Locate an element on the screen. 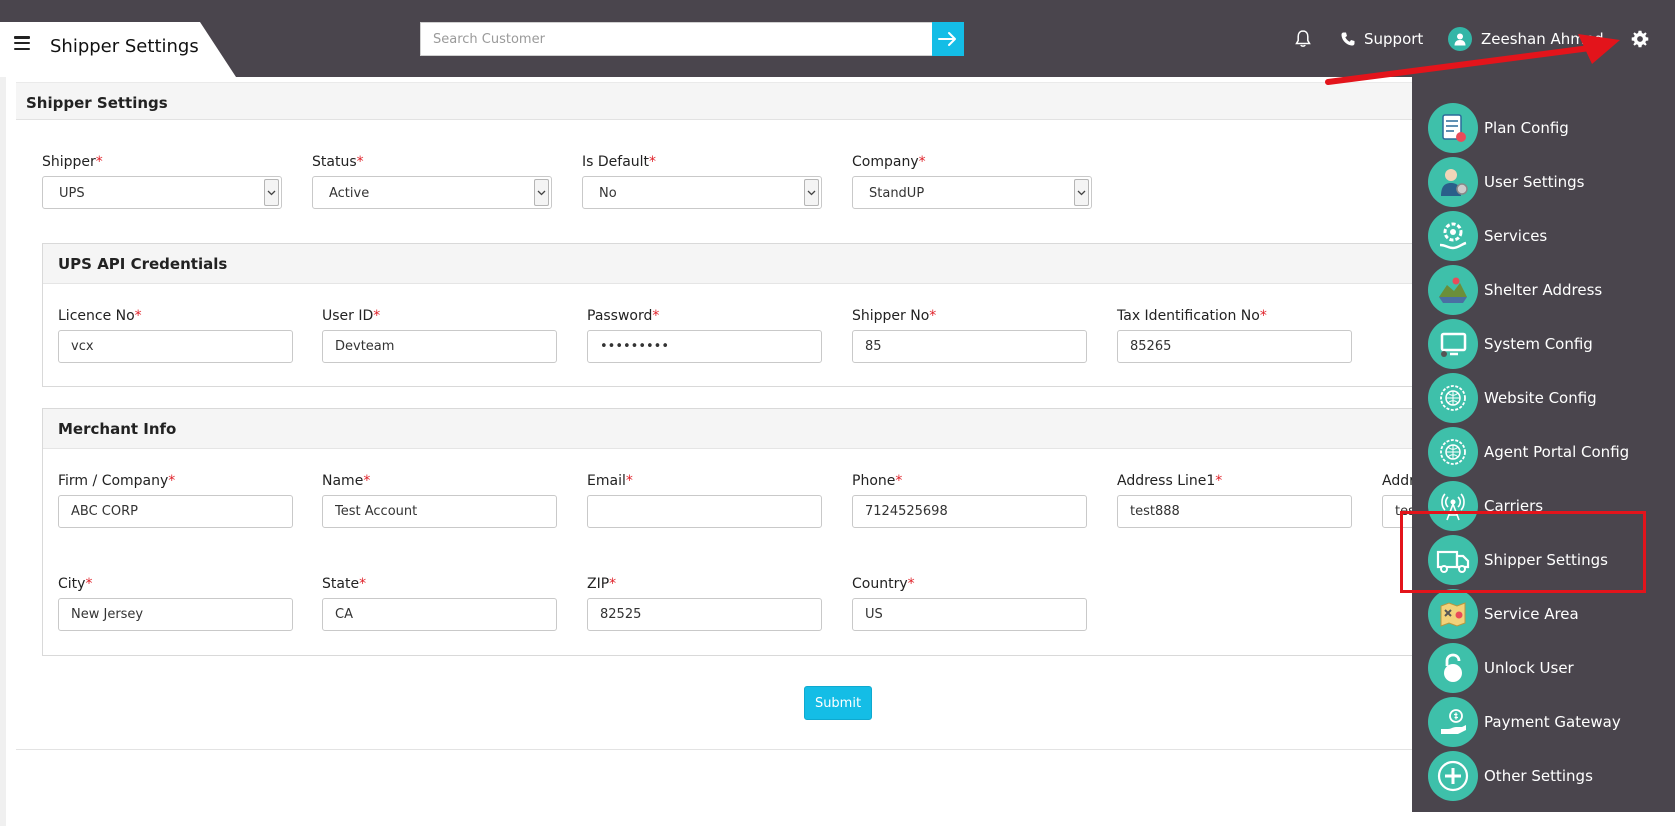 The height and width of the screenshot is (826, 1675). avatar is located at coordinates (1460, 39).